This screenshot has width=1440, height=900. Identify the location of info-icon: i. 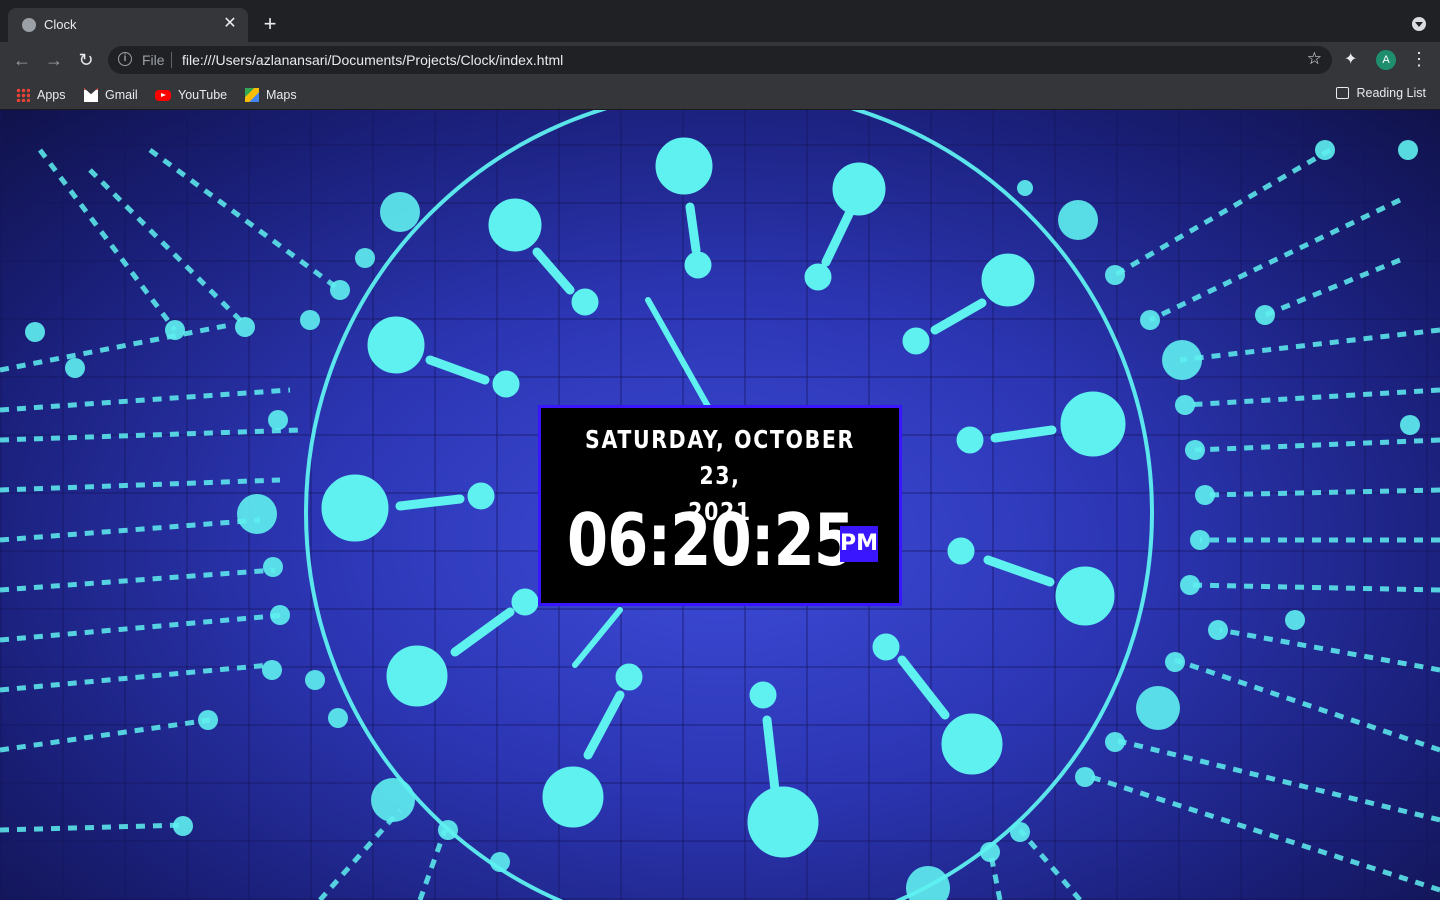
(125, 59).